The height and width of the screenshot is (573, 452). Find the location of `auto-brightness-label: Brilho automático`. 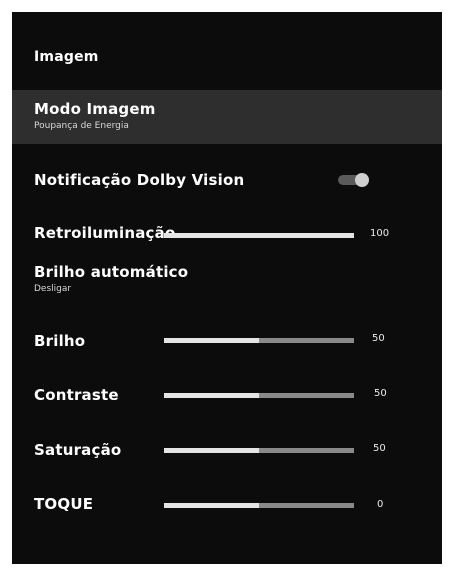

auto-brightness-label: Brilho automático is located at coordinates (111, 272).